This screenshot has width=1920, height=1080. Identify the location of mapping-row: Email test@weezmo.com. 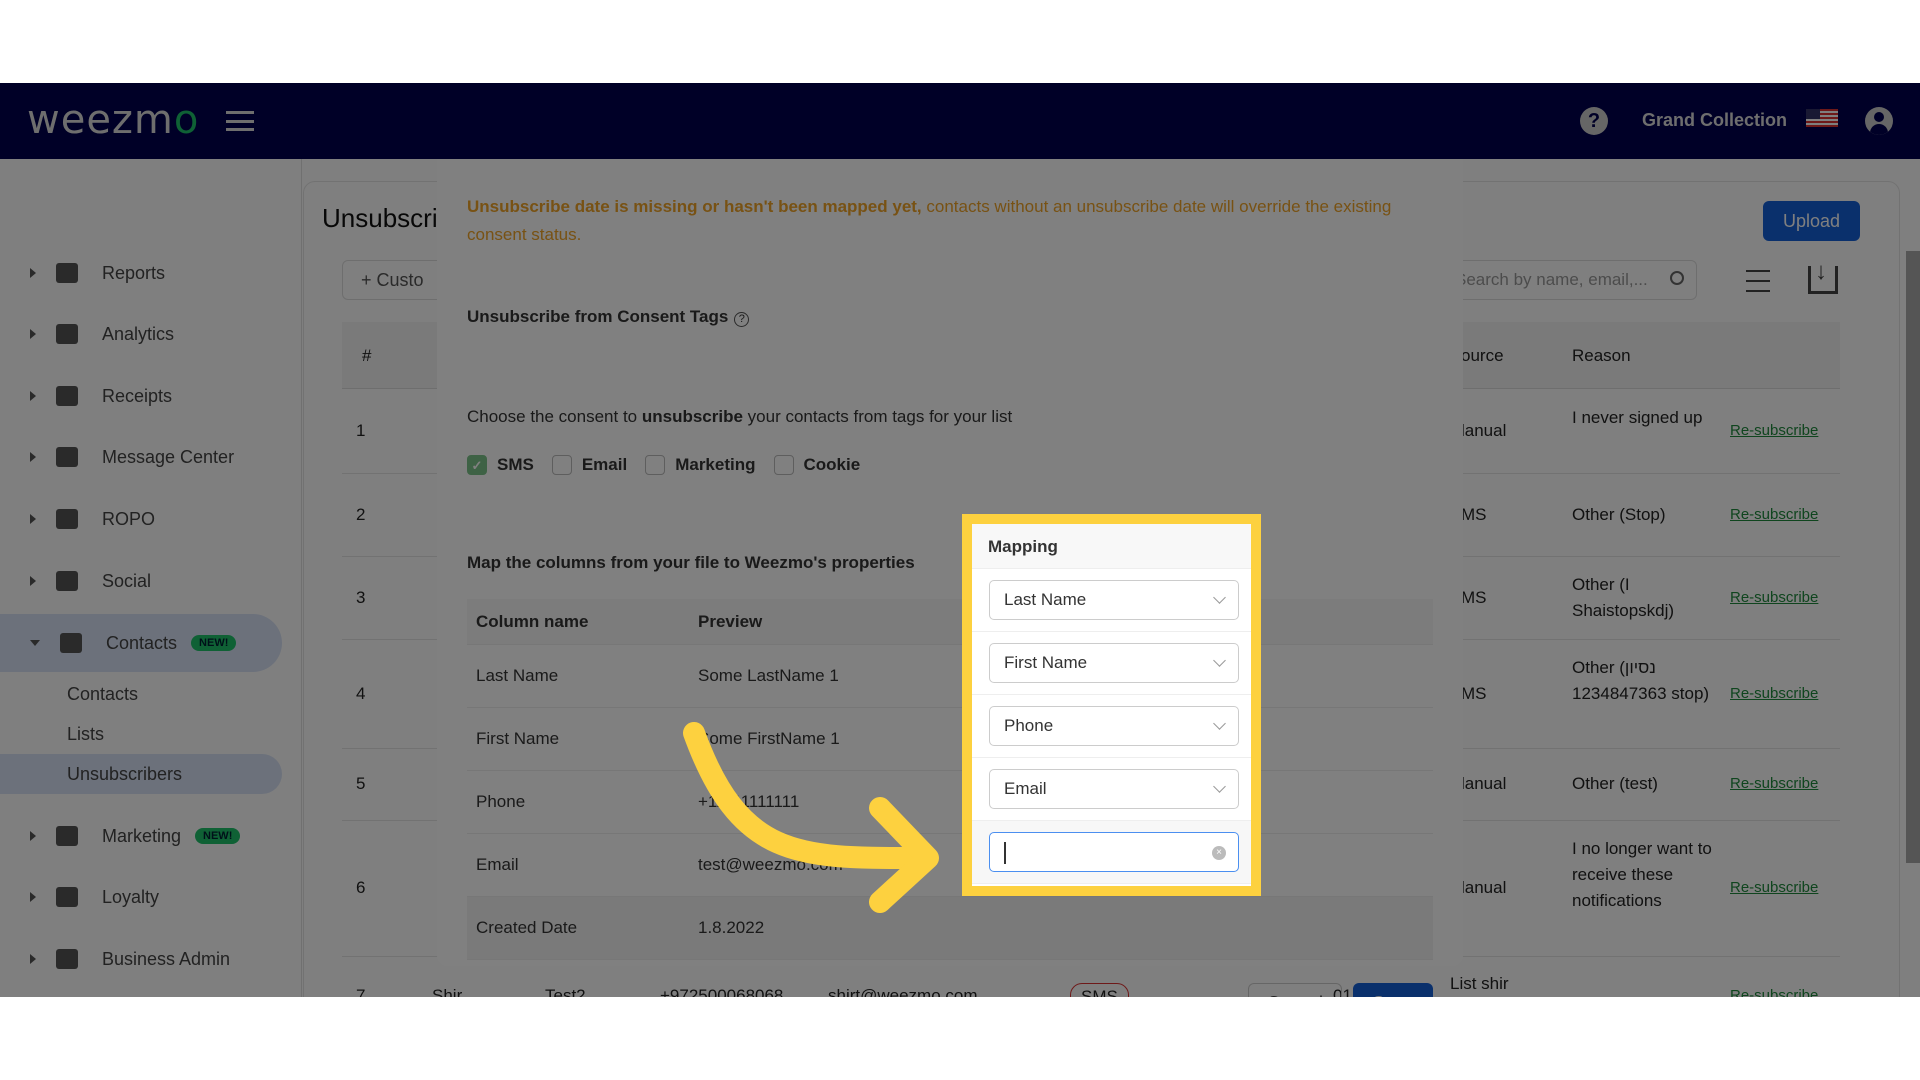
(950, 865).